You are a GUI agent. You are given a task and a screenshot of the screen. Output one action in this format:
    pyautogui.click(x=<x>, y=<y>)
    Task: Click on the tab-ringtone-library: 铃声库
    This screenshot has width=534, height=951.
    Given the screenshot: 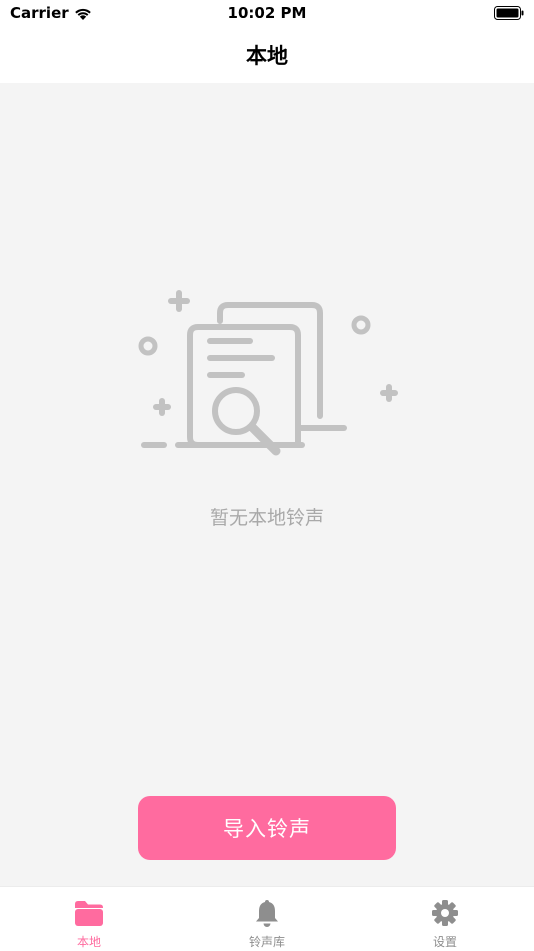 What is the action you would take?
    pyautogui.click(x=267, y=919)
    